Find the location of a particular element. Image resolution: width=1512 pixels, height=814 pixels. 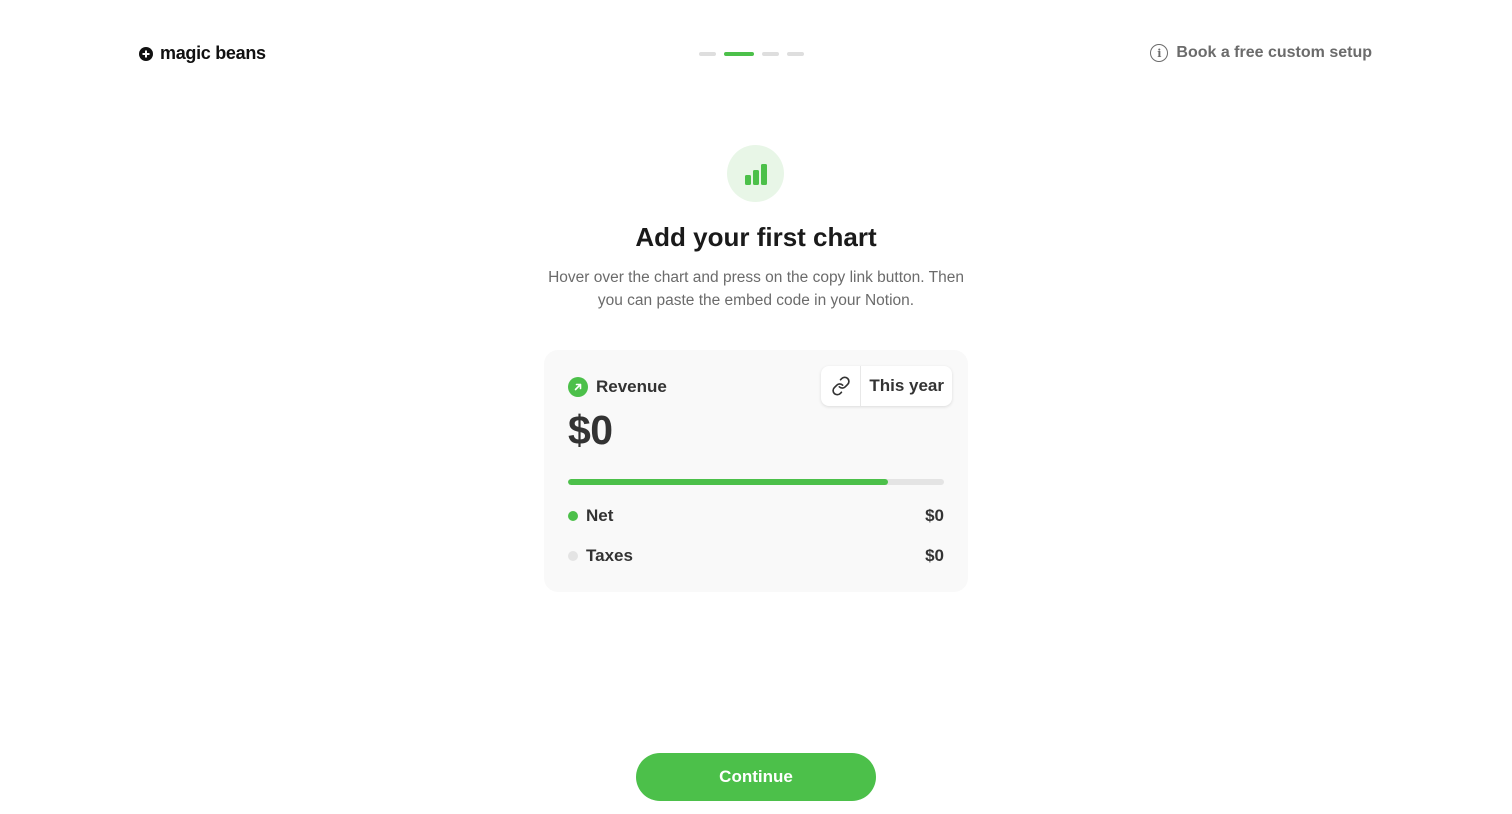

taxes-dot-icon is located at coordinates (573, 556).